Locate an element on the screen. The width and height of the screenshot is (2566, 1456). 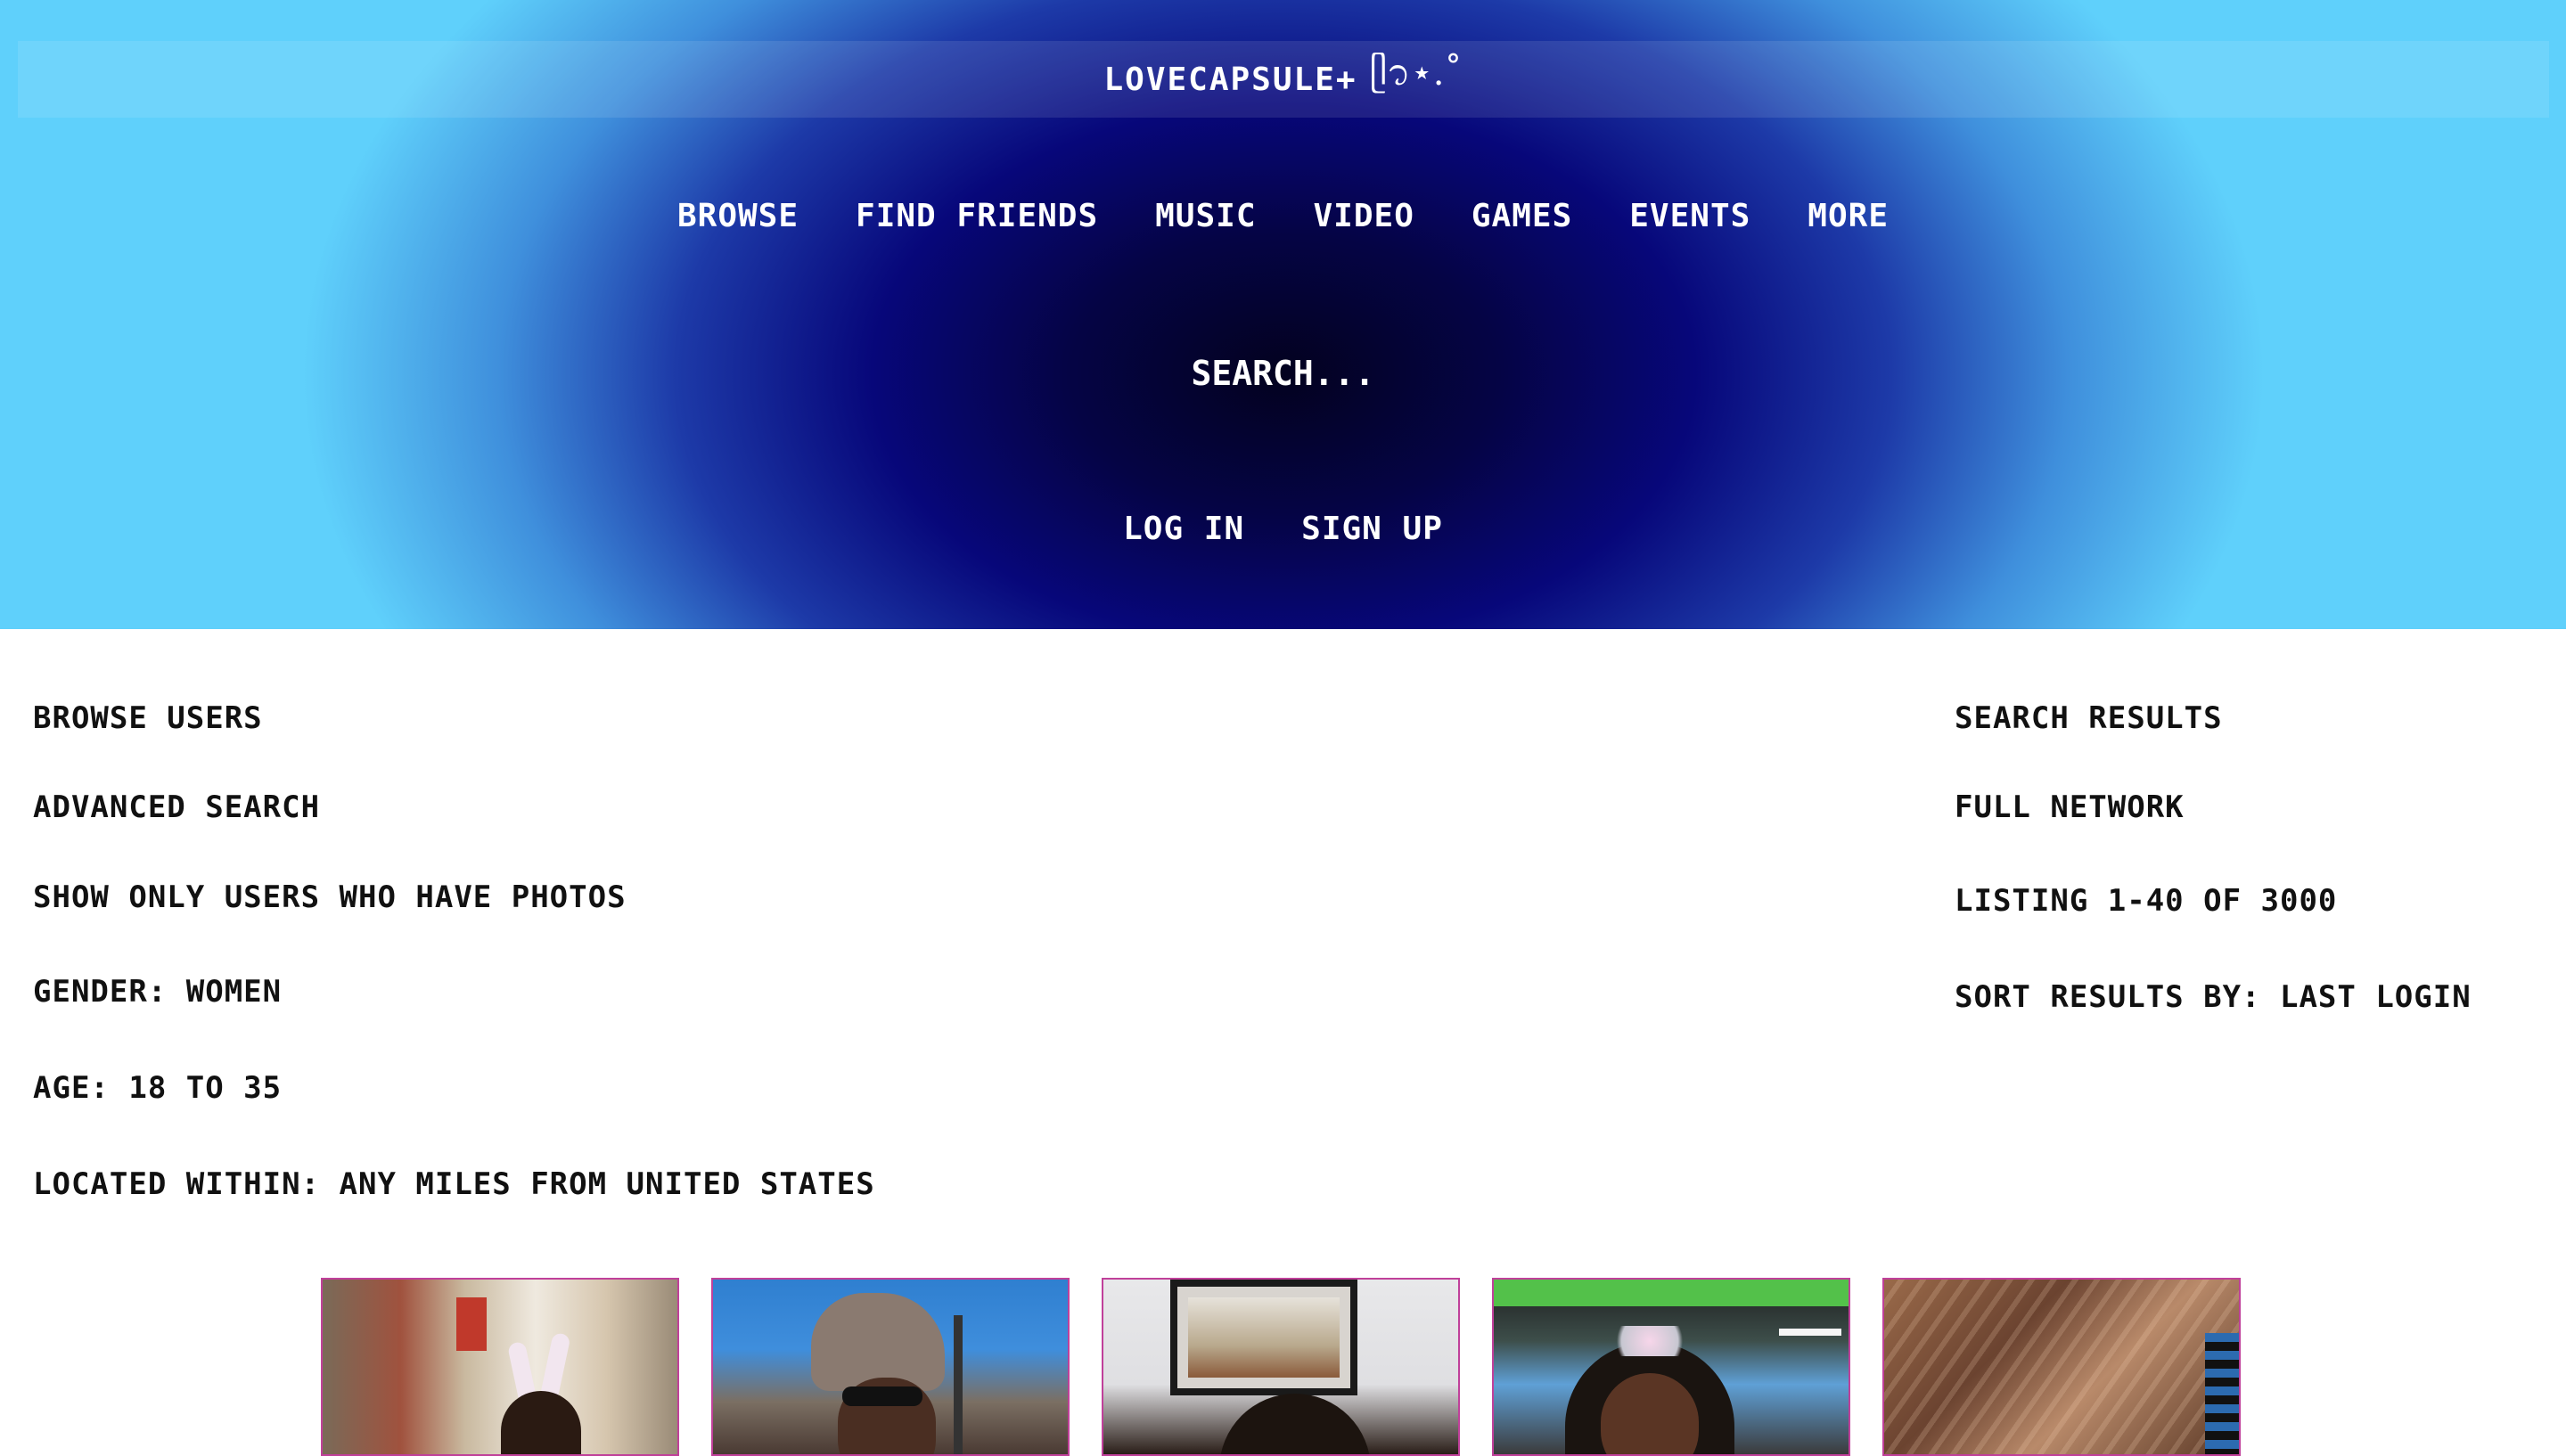
search-input is located at coordinates (1283, 373).